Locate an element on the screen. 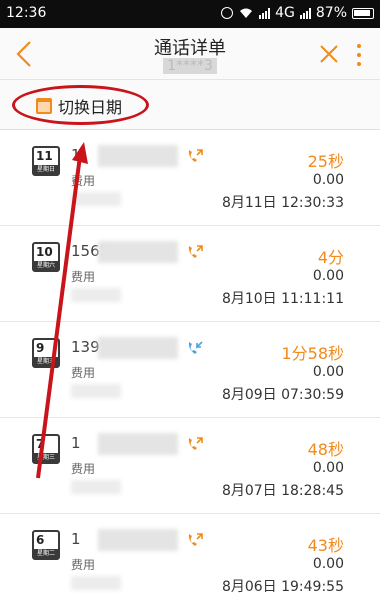  record-day: 11 is located at coordinates (44, 156).